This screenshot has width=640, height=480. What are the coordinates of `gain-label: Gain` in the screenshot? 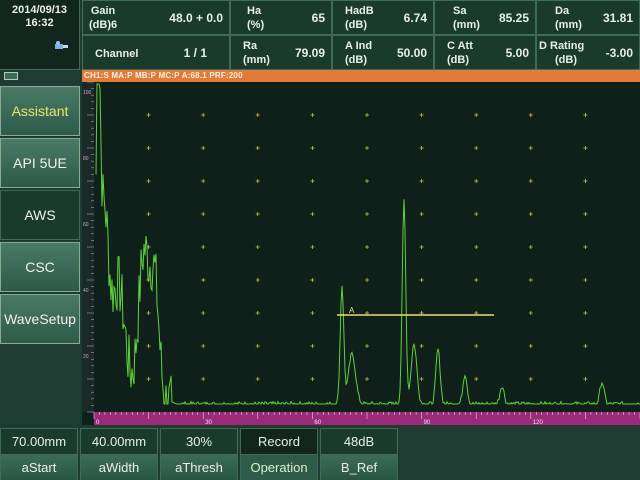 It's located at (103, 11).